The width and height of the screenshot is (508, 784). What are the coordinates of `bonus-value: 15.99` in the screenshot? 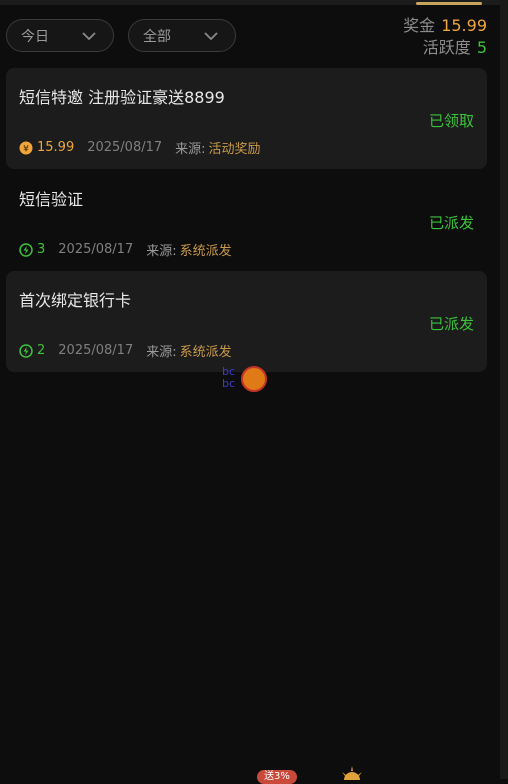 It's located at (464, 25).